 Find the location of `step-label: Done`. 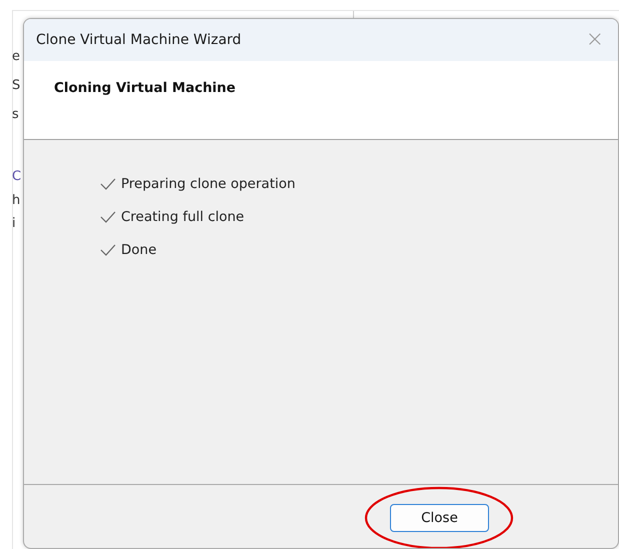

step-label: Done is located at coordinates (139, 250).